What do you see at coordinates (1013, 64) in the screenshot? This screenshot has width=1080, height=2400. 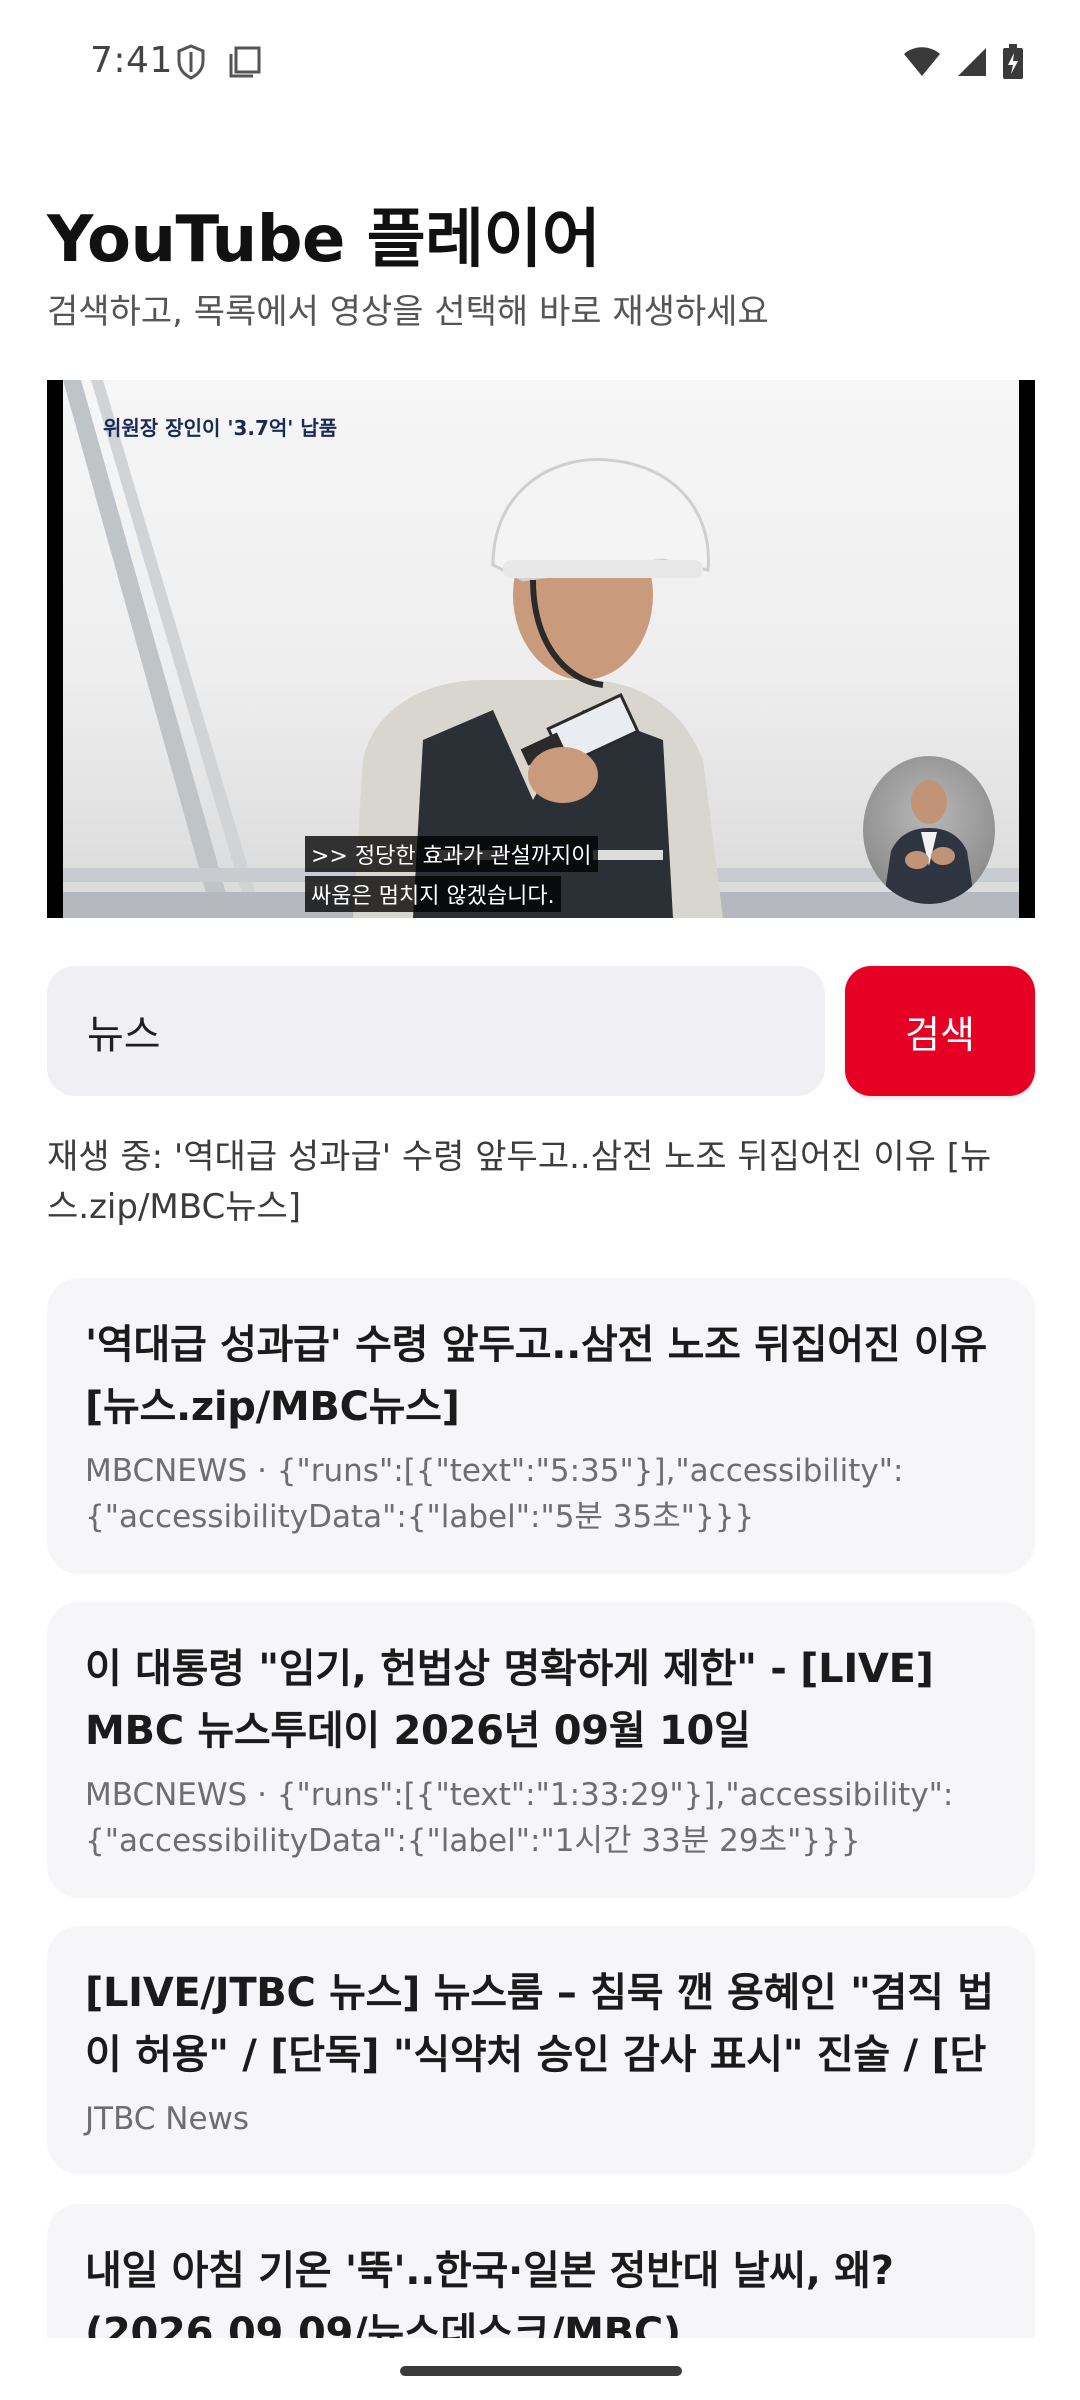 I see `battery-charging-icon` at bounding box center [1013, 64].